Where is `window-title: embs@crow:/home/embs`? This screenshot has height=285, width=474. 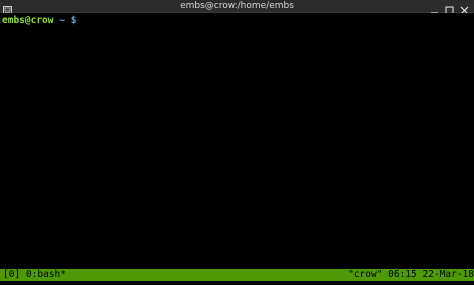
window-title: embs@crow:/home/embs is located at coordinates (237, 6).